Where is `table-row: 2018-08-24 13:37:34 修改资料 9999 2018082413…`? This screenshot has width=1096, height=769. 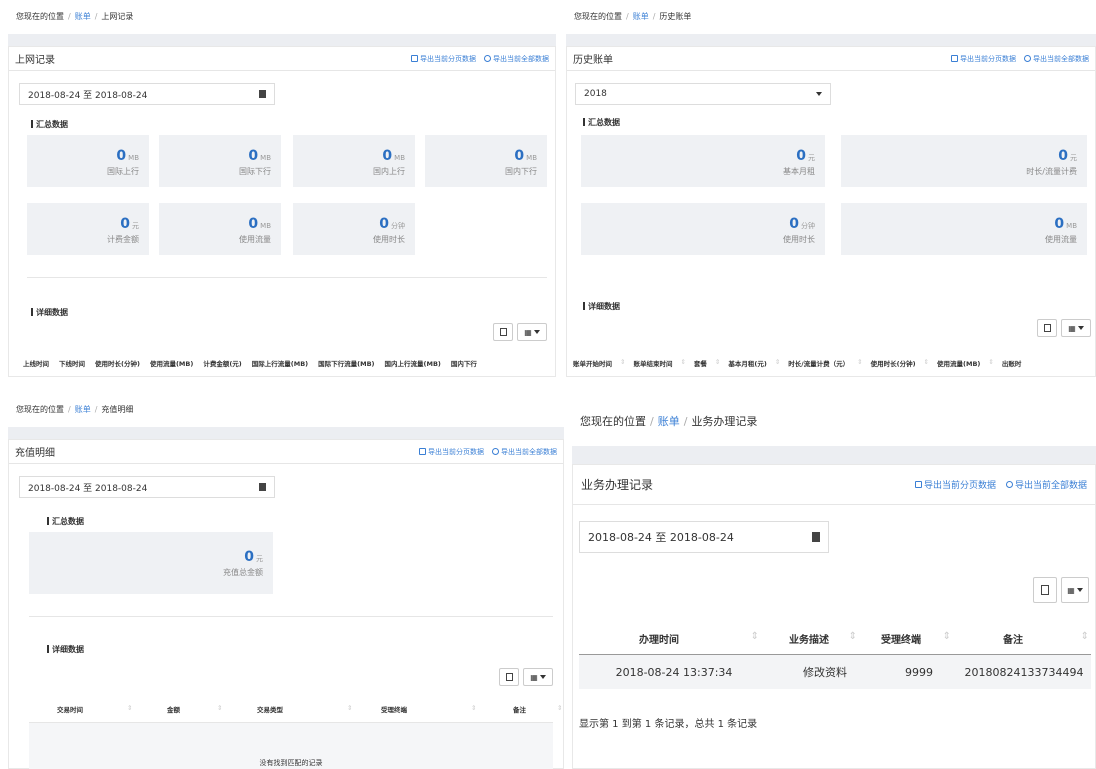 table-row: 2018-08-24 13:37:34 修改资料 9999 2018082413… is located at coordinates (835, 672).